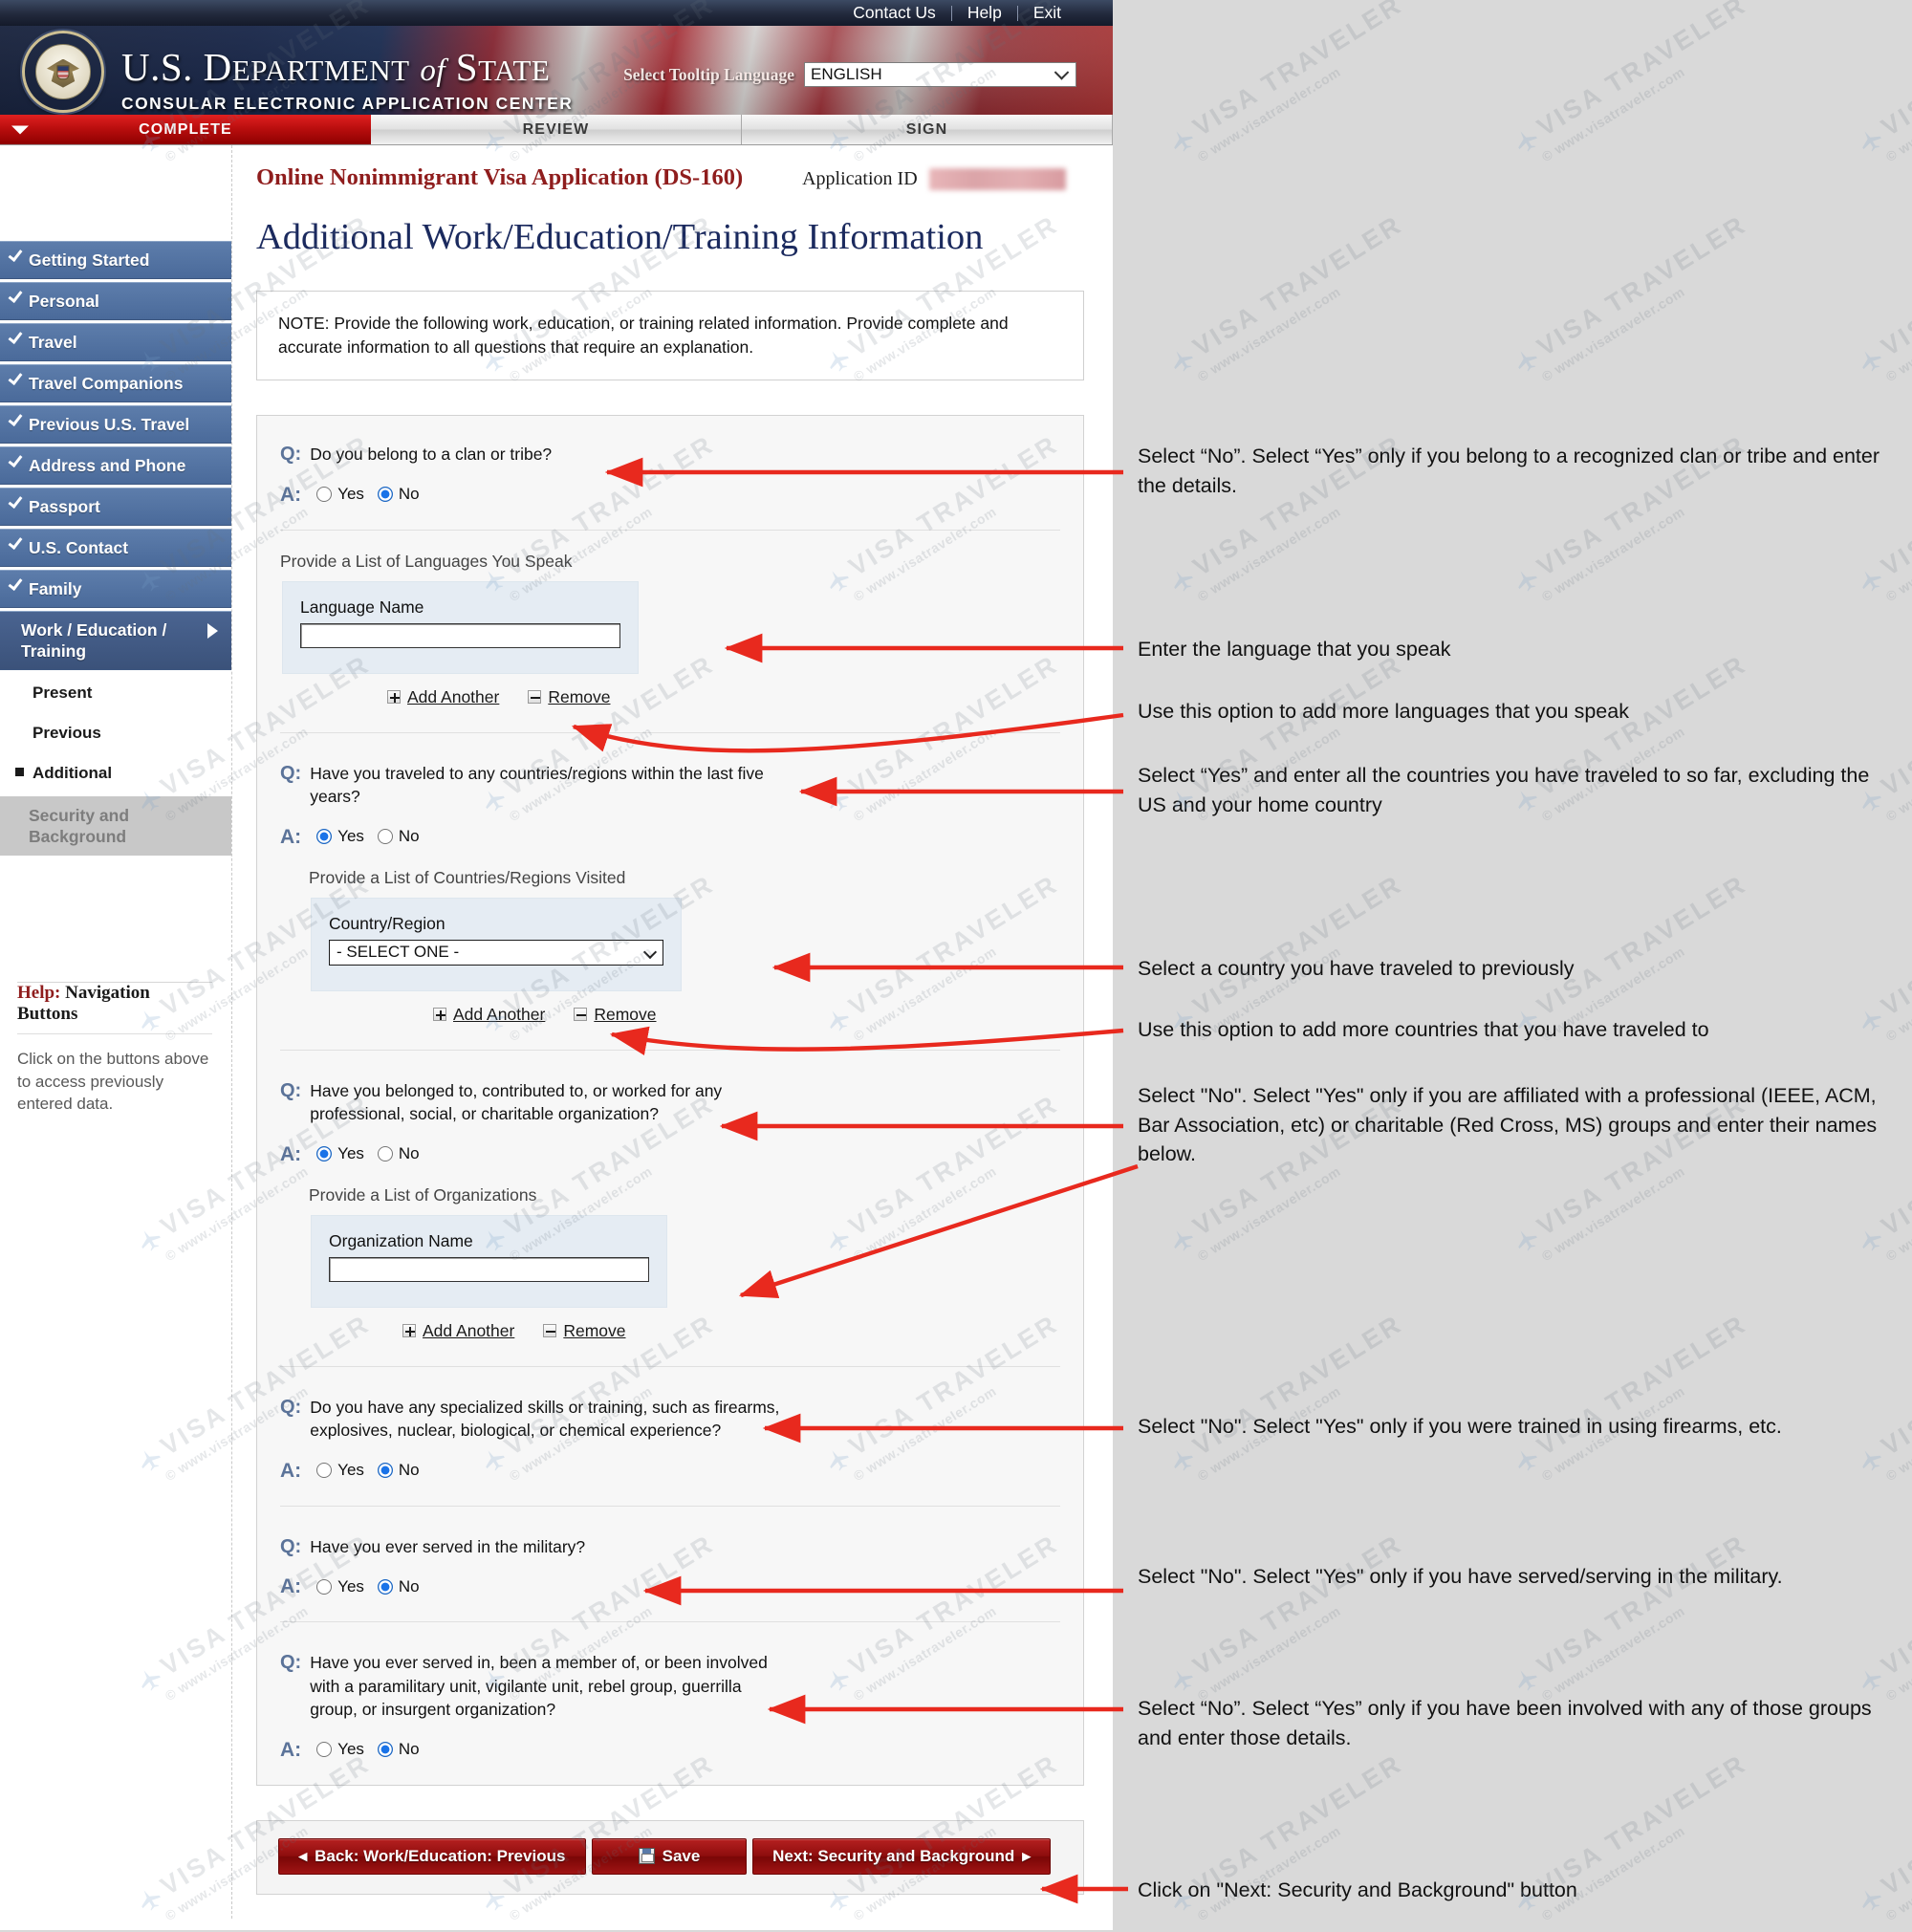 This screenshot has width=1912, height=1932. What do you see at coordinates (670, 1750) in the screenshot?
I see `answer-row: A: Yes No` at bounding box center [670, 1750].